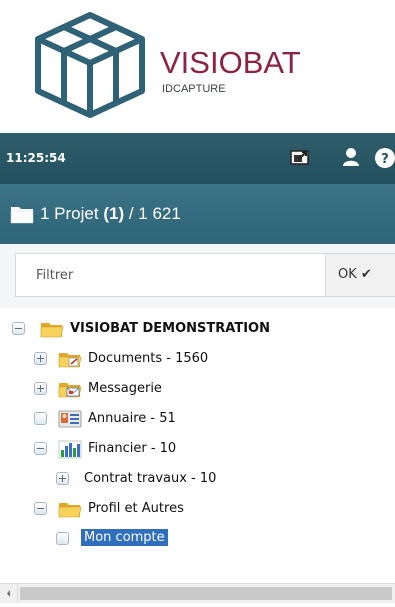 This screenshot has height=607, width=395. I want to click on documents-folder-icon, so click(70, 360).